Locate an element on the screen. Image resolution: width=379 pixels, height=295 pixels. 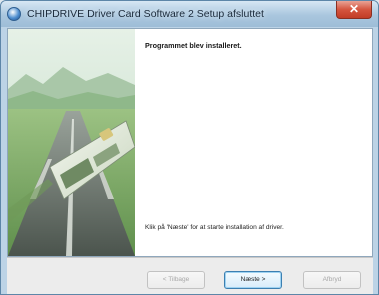
install-complete-heading: Programmet blev installeret. is located at coordinates (193, 45).